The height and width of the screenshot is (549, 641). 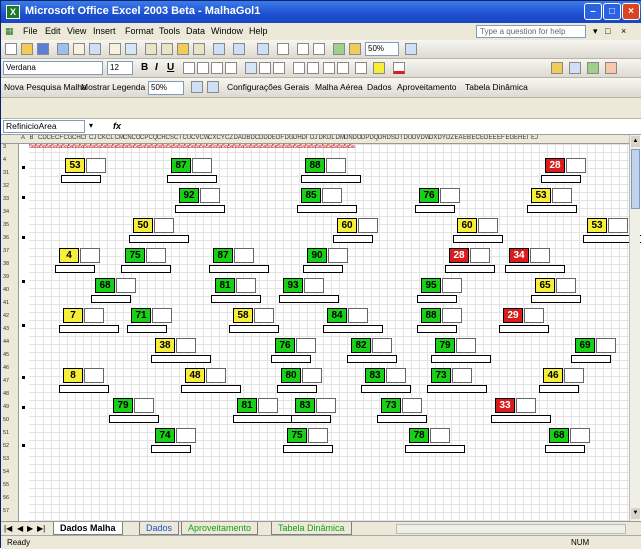 I want to click on last-sheet-icon: ▶|, so click(x=41, y=528).